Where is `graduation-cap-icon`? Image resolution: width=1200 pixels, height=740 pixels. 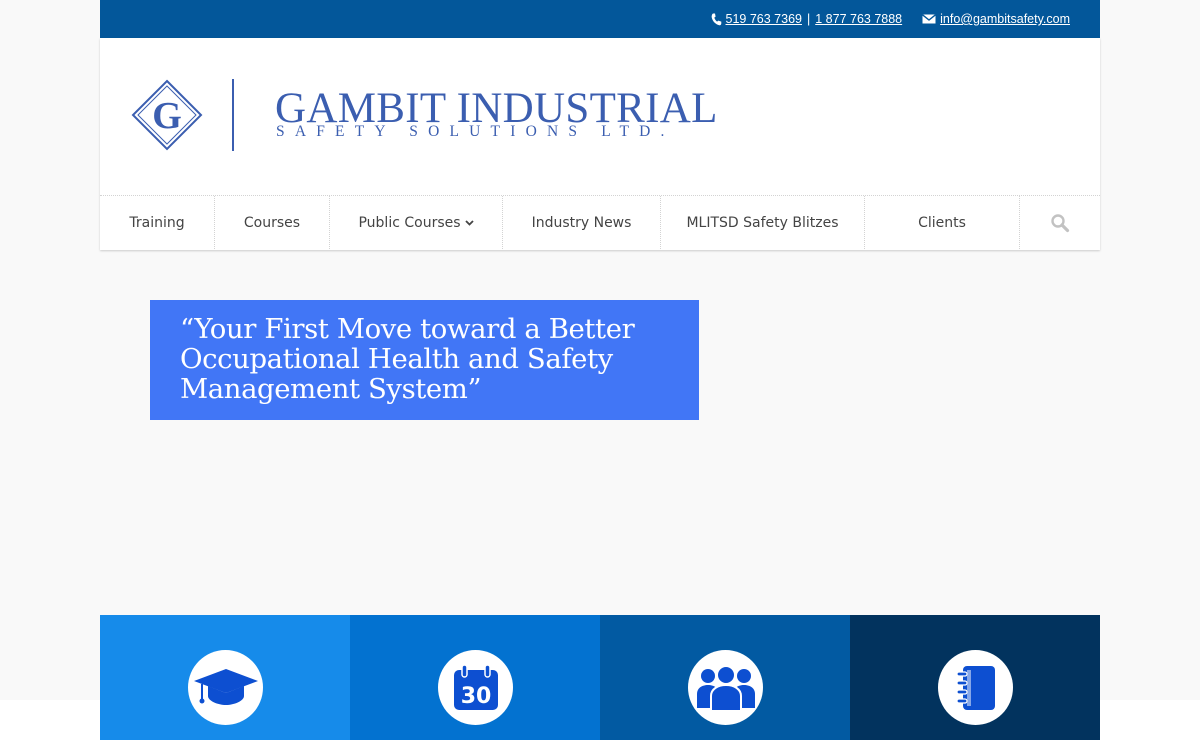 graduation-cap-icon is located at coordinates (225, 686).